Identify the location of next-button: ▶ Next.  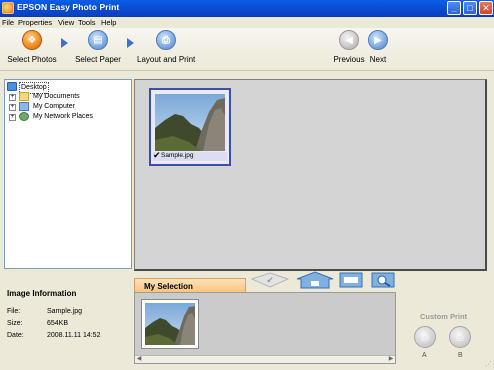
(378, 47).